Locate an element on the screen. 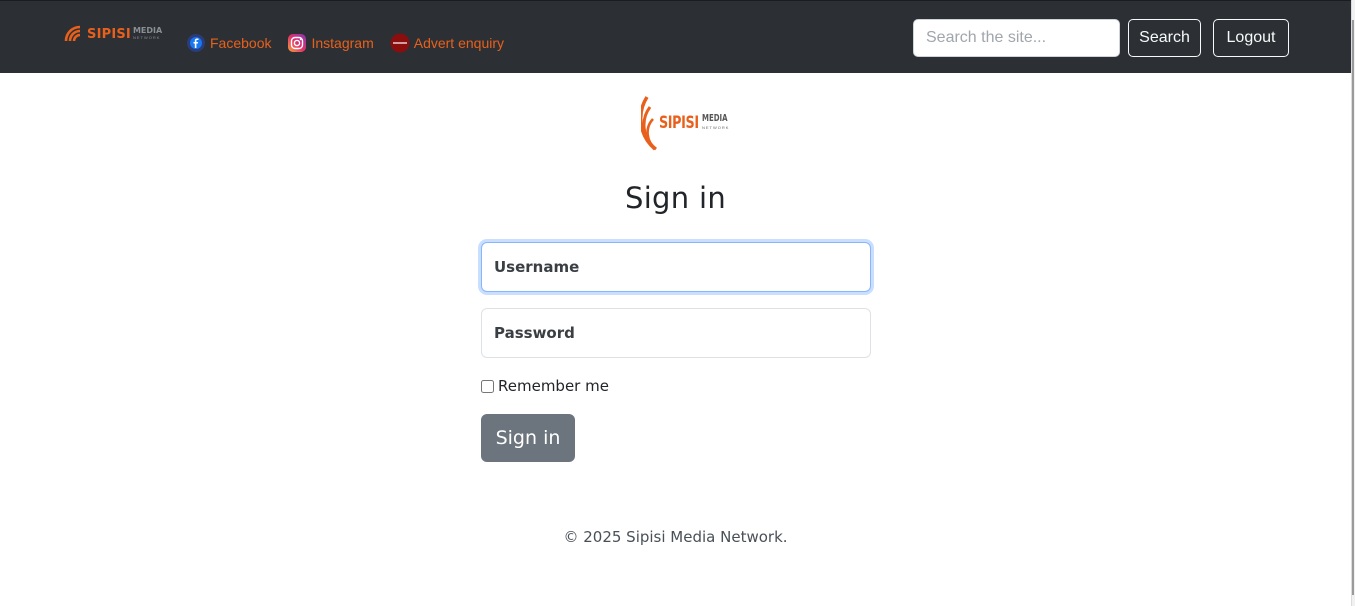  remember-me: Remember me is located at coordinates (545, 386).